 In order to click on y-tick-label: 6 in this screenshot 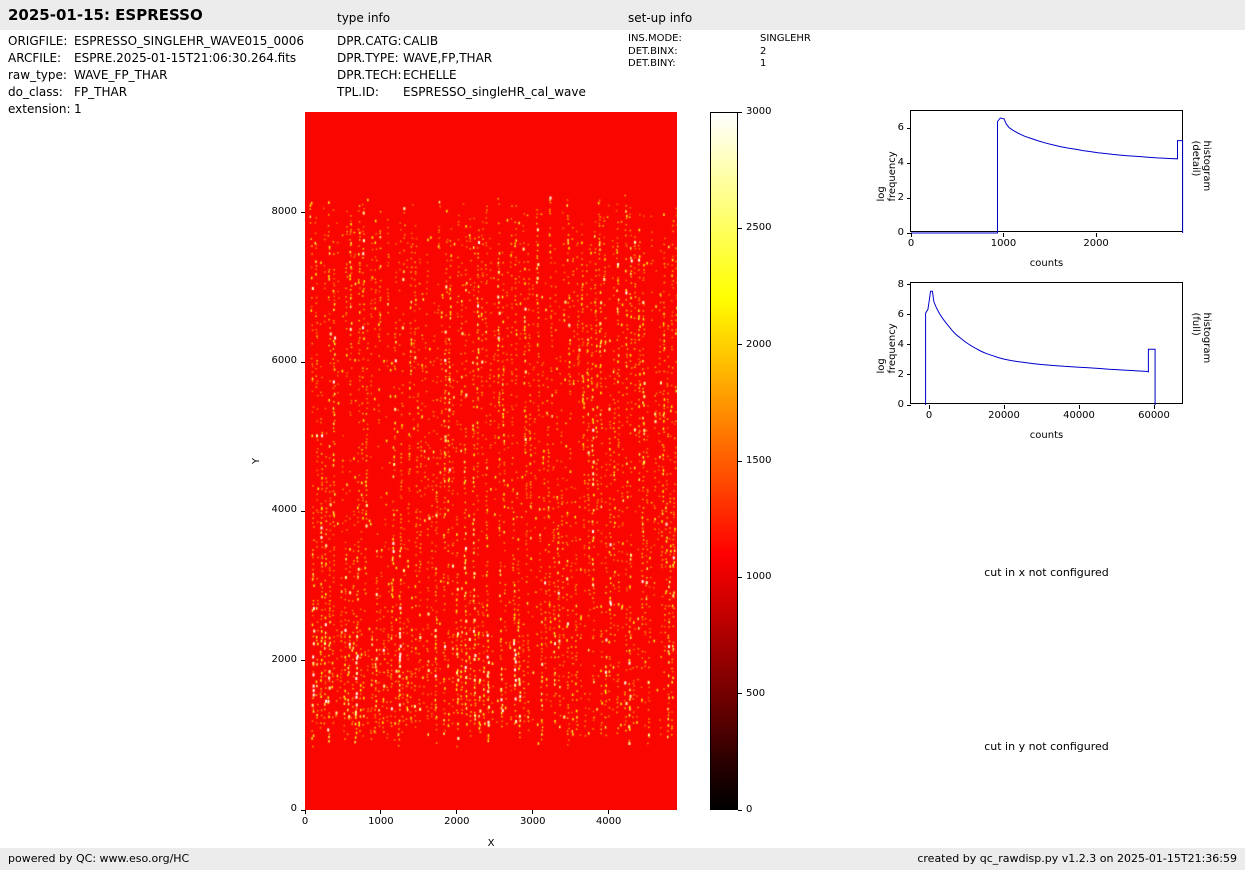, I will do `click(900, 128)`.